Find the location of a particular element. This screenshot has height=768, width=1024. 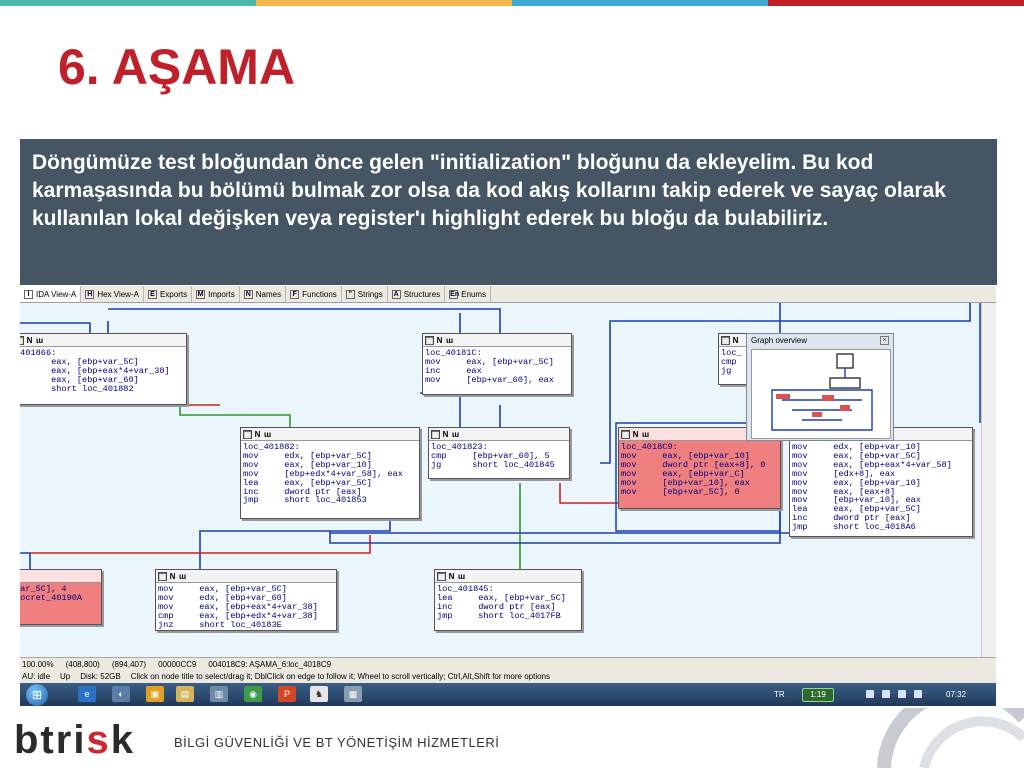

decorative-arcs is located at coordinates (950, 738).